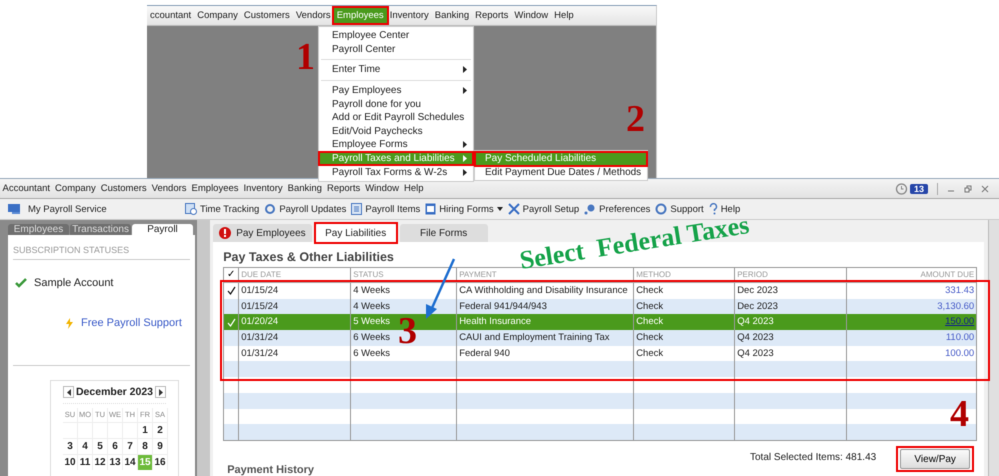 The width and height of the screenshot is (999, 476). Describe the element at coordinates (960, 353) in the screenshot. I see `table-cell-text: 100.00` at that location.